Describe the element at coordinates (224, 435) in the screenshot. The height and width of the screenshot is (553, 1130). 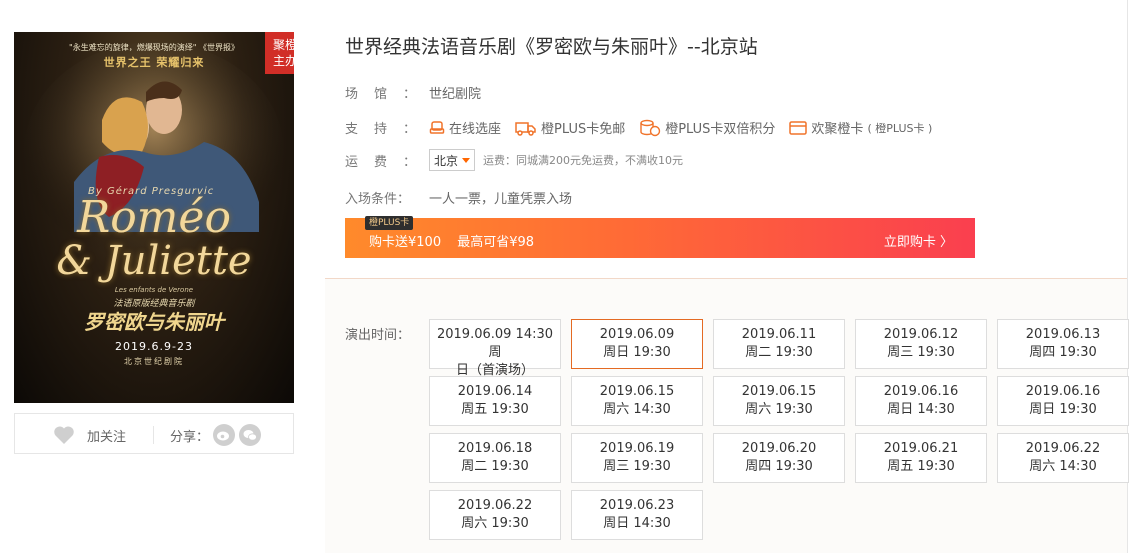
I see `weibo-icon` at that location.